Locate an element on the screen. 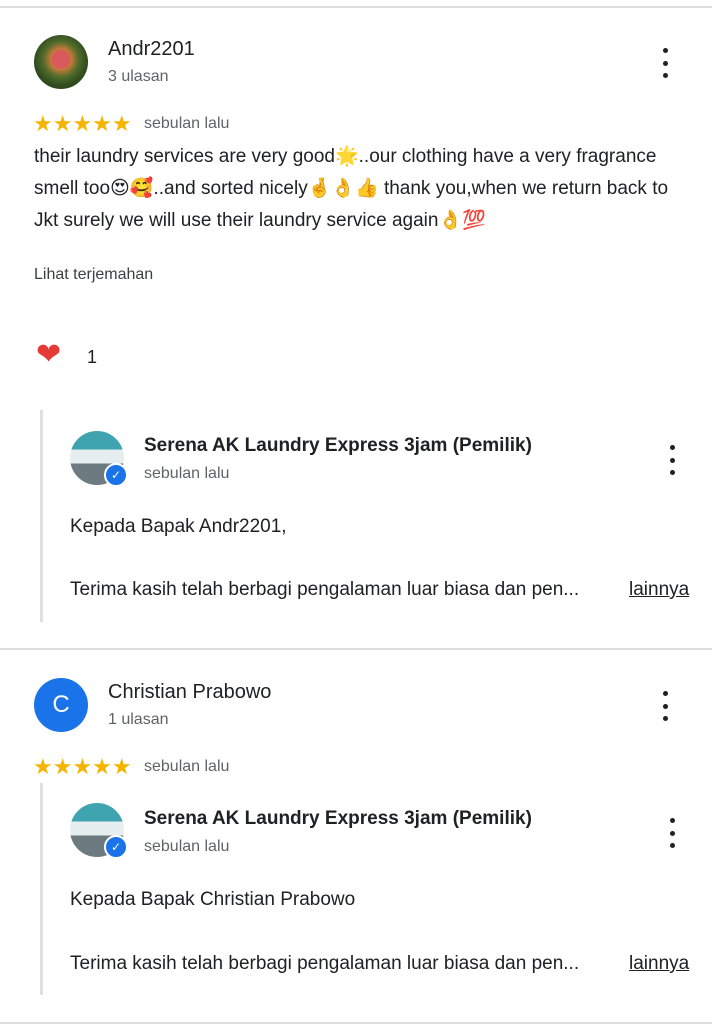 The image size is (712, 1027). like-count: 1 is located at coordinates (92, 357).